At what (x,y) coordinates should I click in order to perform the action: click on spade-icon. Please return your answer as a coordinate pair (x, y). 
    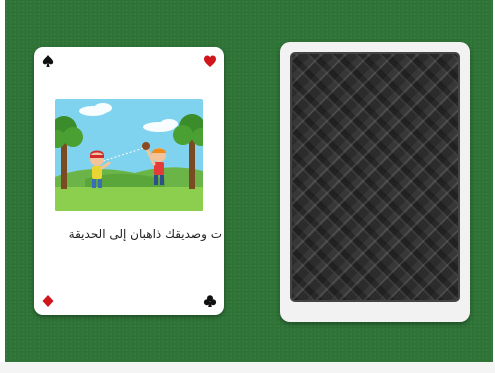
    Looking at the image, I should click on (48, 61).